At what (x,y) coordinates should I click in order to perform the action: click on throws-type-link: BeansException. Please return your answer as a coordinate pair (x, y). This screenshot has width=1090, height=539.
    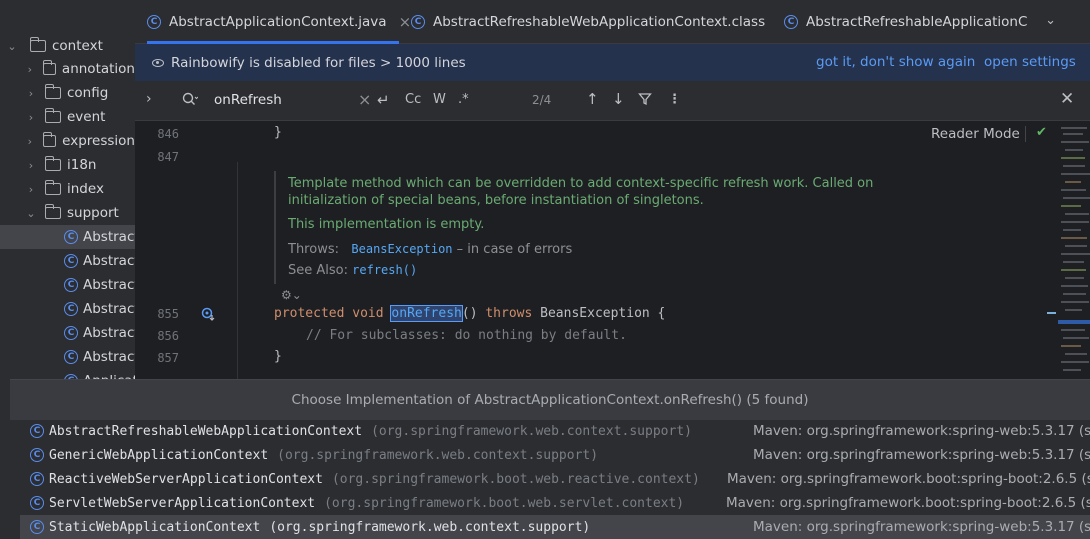
    Looking at the image, I should click on (401, 249).